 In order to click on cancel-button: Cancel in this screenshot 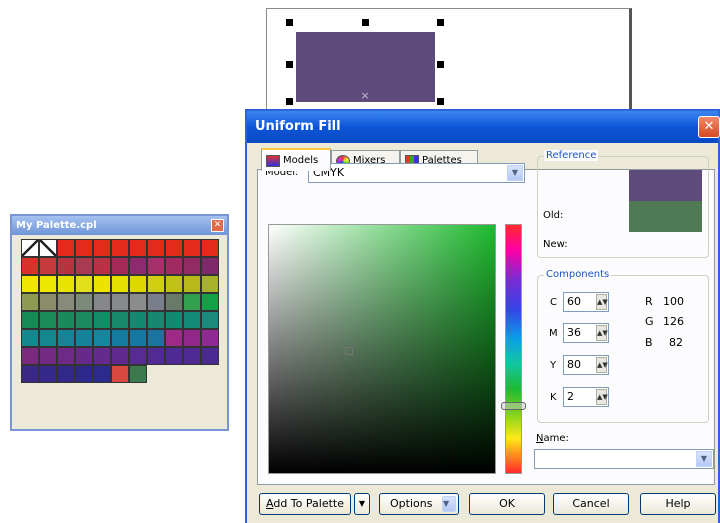, I will do `click(591, 504)`.